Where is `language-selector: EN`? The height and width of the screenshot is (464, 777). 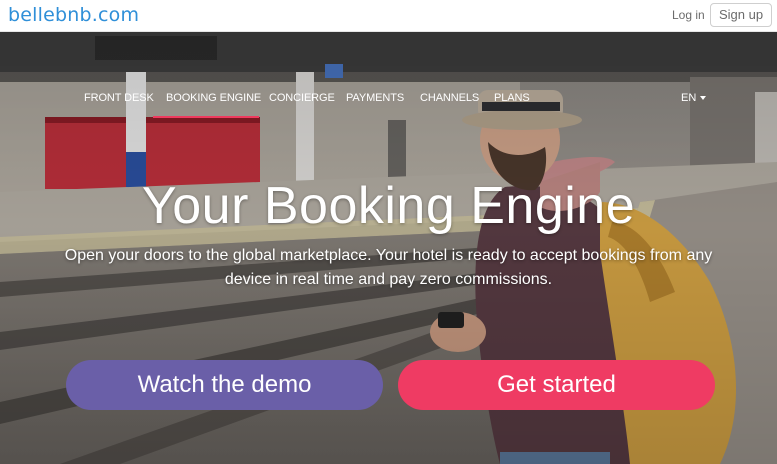 language-selector: EN is located at coordinates (694, 98).